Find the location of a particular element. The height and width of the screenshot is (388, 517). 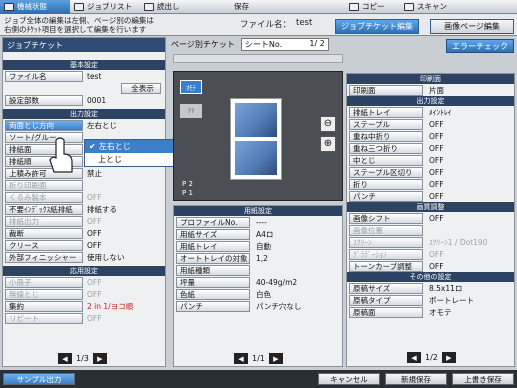

mid-prev-page-button: ◀ is located at coordinates (241, 358).